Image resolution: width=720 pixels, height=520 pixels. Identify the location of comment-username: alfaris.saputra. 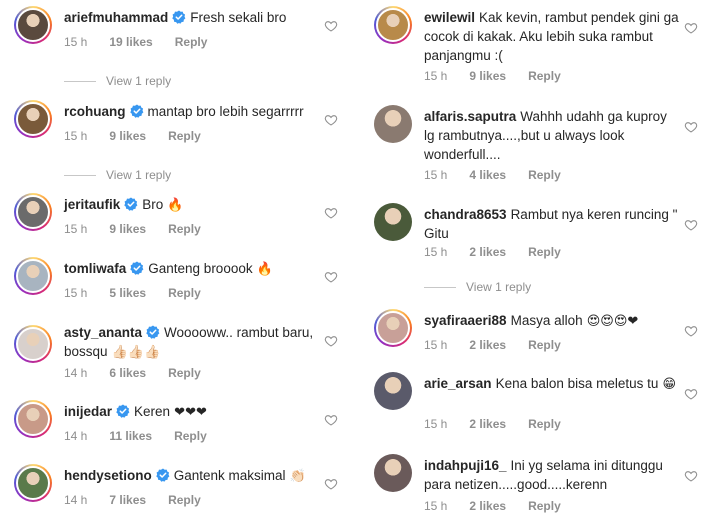
(470, 116).